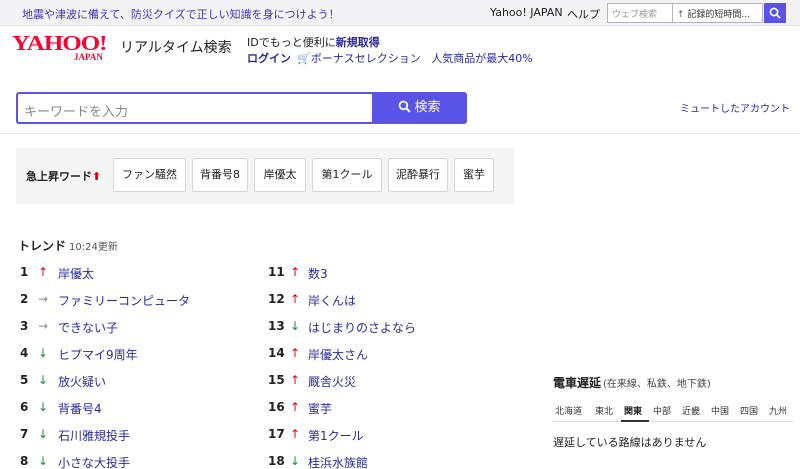  Describe the element at coordinates (80, 408) in the screenshot. I see `trend-keyword: 背番号4` at that location.